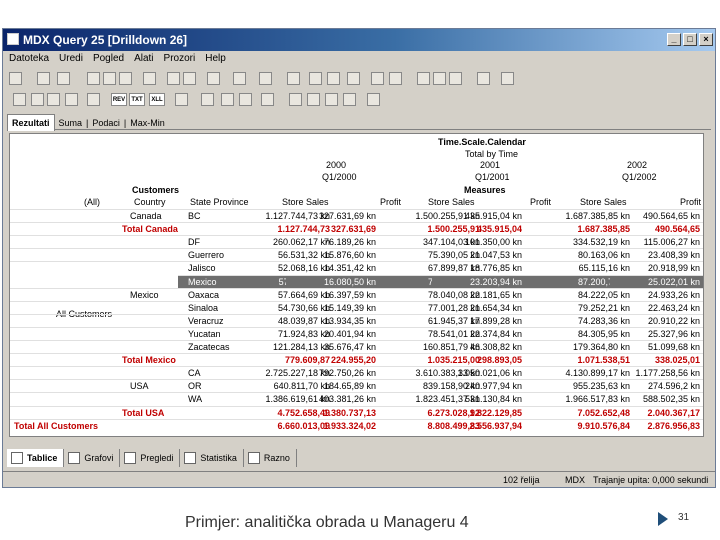 The height and width of the screenshot is (540, 720). What do you see at coordinates (109, 78) in the screenshot?
I see `copy-icon` at bounding box center [109, 78].